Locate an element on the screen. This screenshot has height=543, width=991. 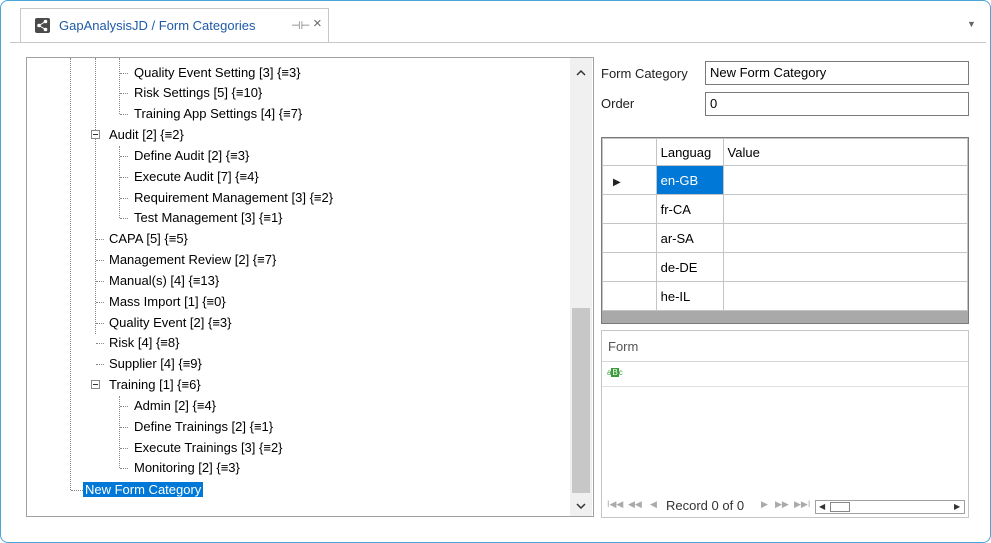
tree-node: Quality Event [2] {≡3} is located at coordinates (170, 323).